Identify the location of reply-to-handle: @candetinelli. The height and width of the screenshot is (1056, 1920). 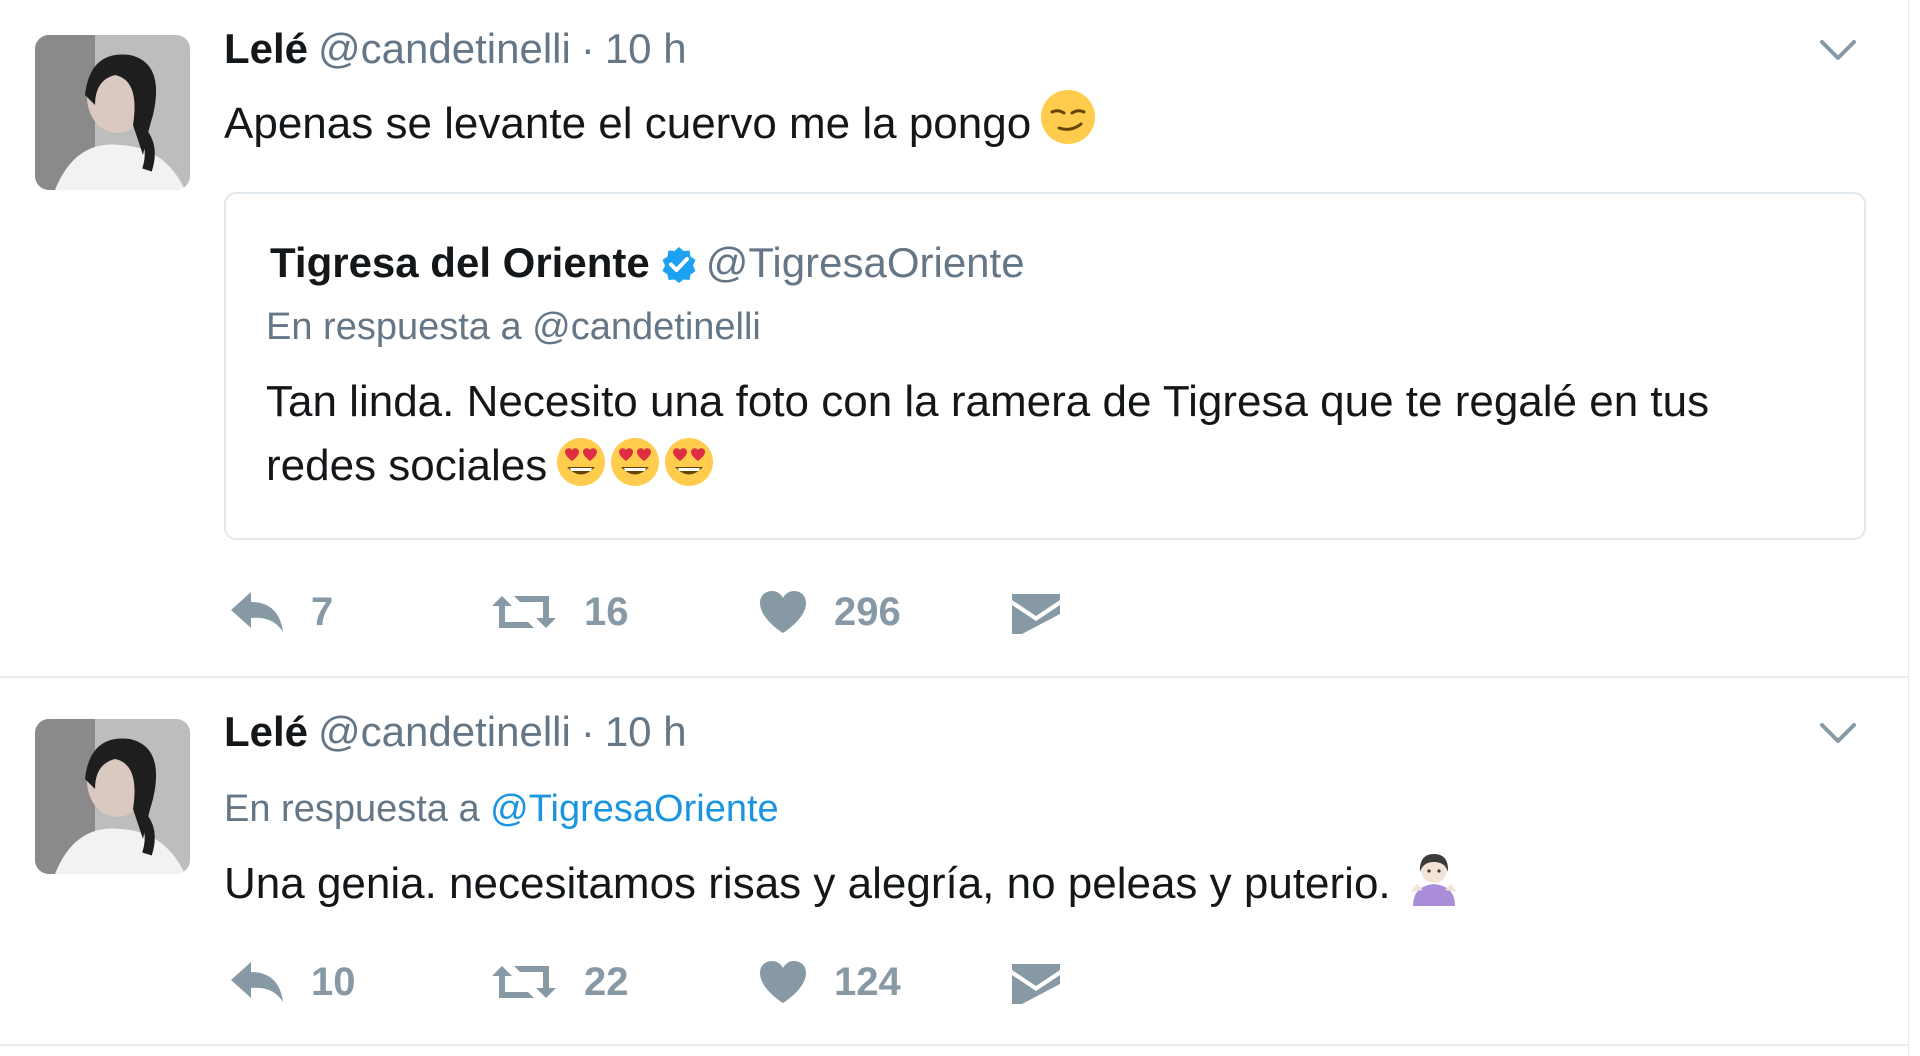
(646, 327).